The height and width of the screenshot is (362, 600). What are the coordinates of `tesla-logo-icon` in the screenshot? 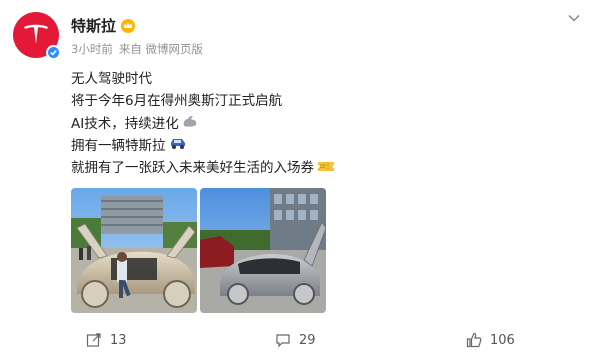 It's located at (36, 34).